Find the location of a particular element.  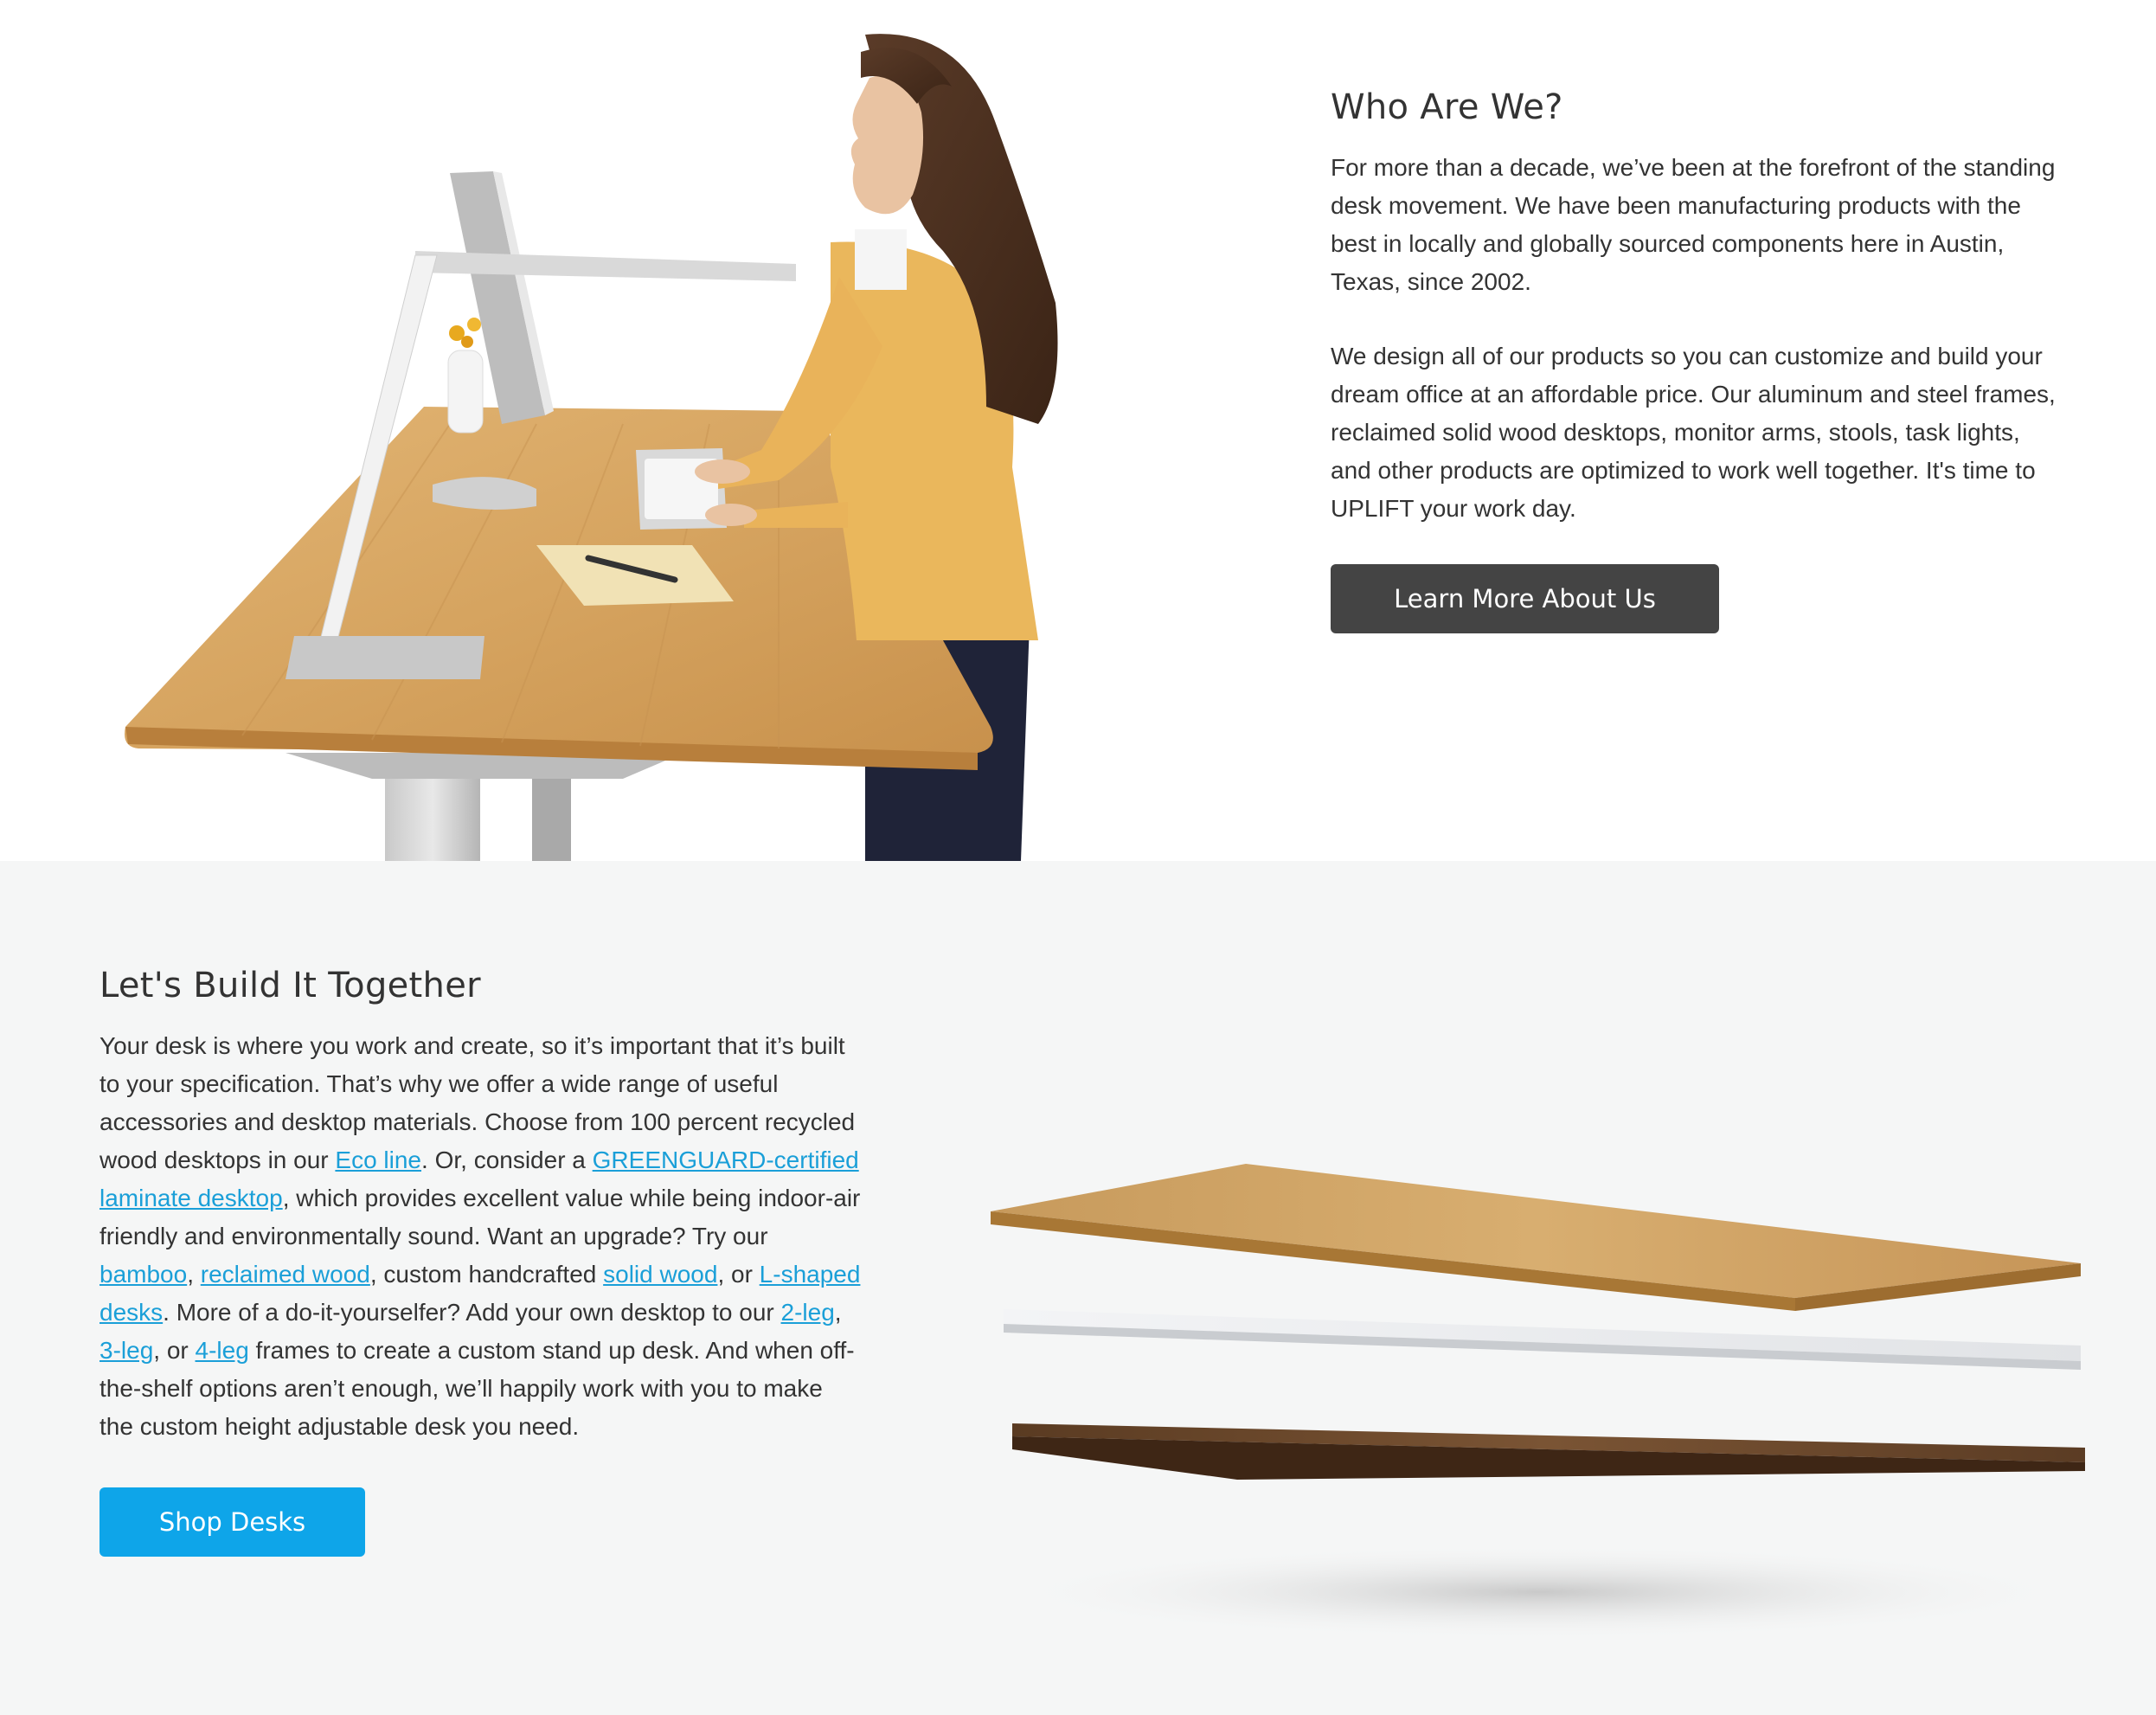

2-leg-link: 2-leg is located at coordinates (808, 1312).